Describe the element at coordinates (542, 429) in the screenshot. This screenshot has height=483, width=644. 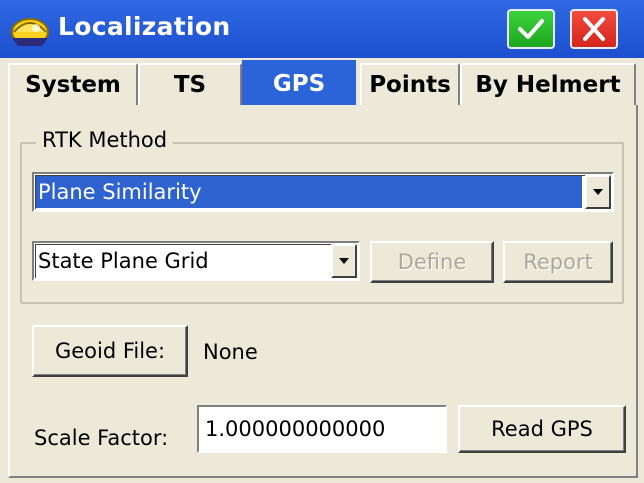
I see `read-gps-button: Read GPS` at that location.